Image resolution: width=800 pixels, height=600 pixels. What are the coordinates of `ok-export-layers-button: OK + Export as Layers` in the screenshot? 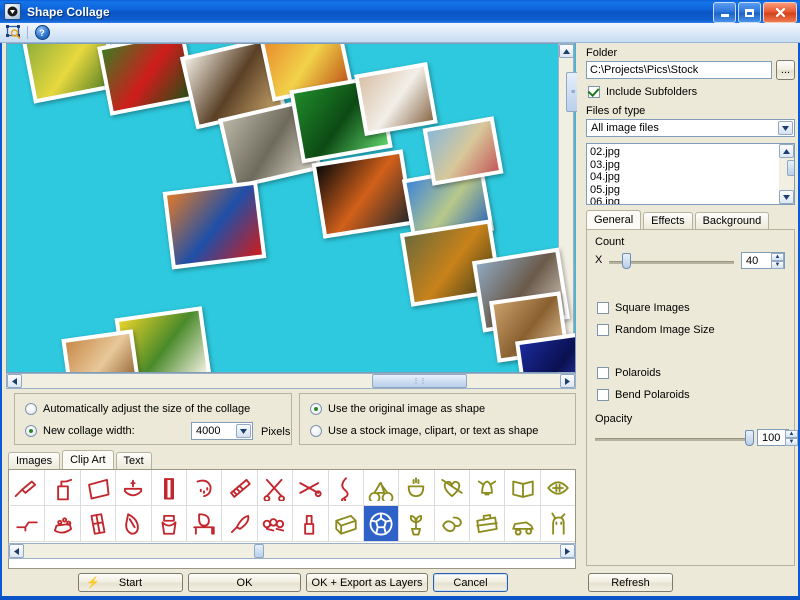 It's located at (367, 582).